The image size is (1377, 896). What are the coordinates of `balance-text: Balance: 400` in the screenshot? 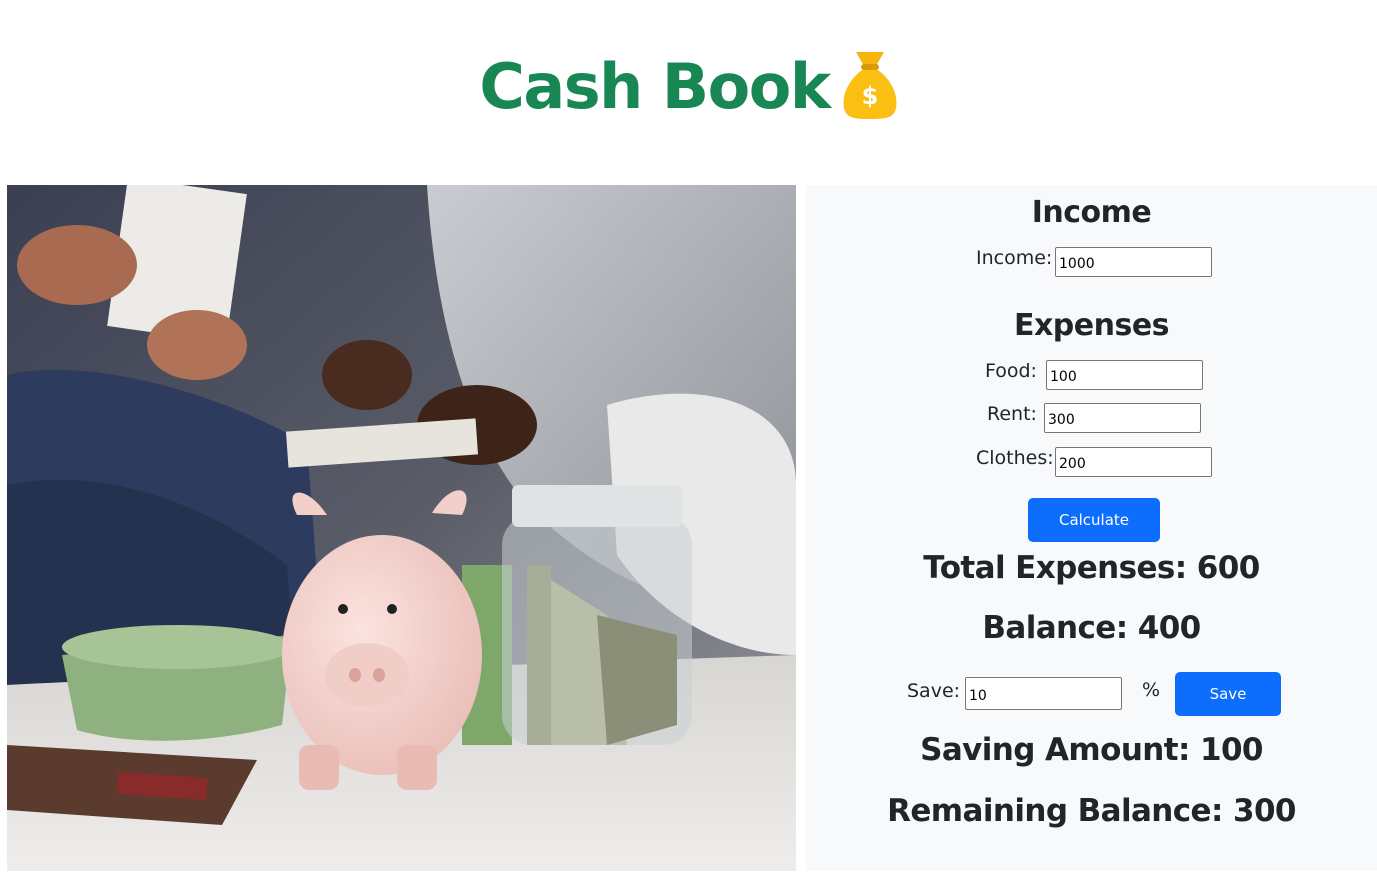 It's located at (1091, 628).